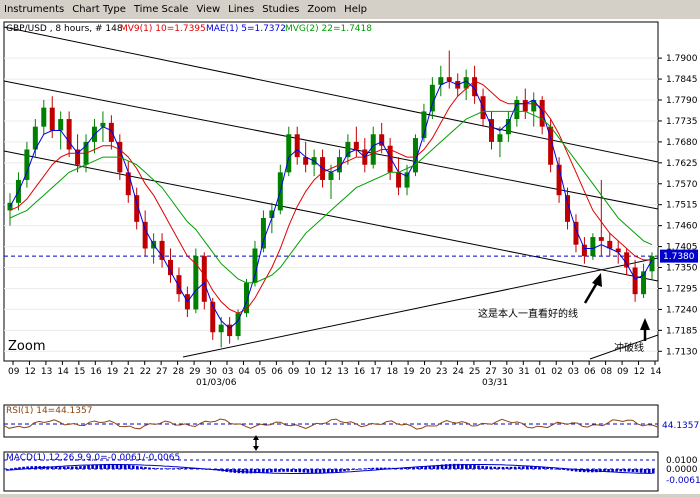 This screenshot has height=497, width=700. Describe the element at coordinates (260, 372) in the screenshot. I see `date-tick-label: 05` at that location.